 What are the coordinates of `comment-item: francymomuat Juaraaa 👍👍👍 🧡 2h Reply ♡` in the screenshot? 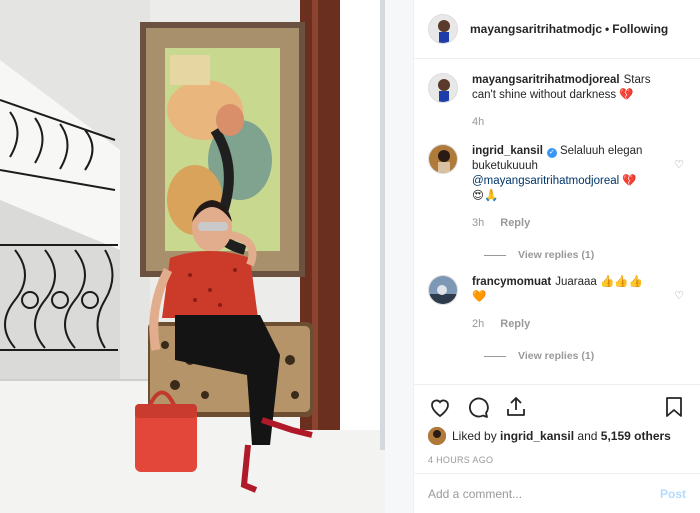 It's located at (557, 296).